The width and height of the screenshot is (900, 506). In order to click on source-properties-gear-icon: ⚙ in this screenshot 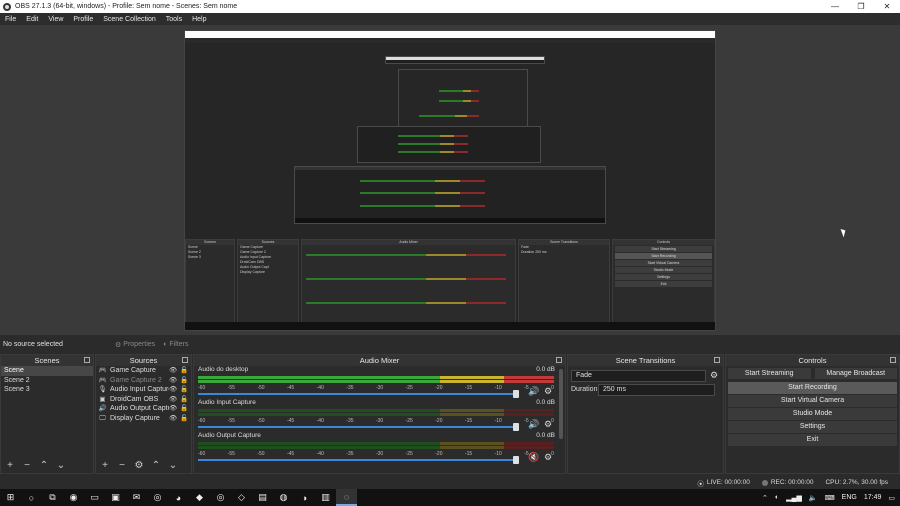, I will do `click(139, 465)`.